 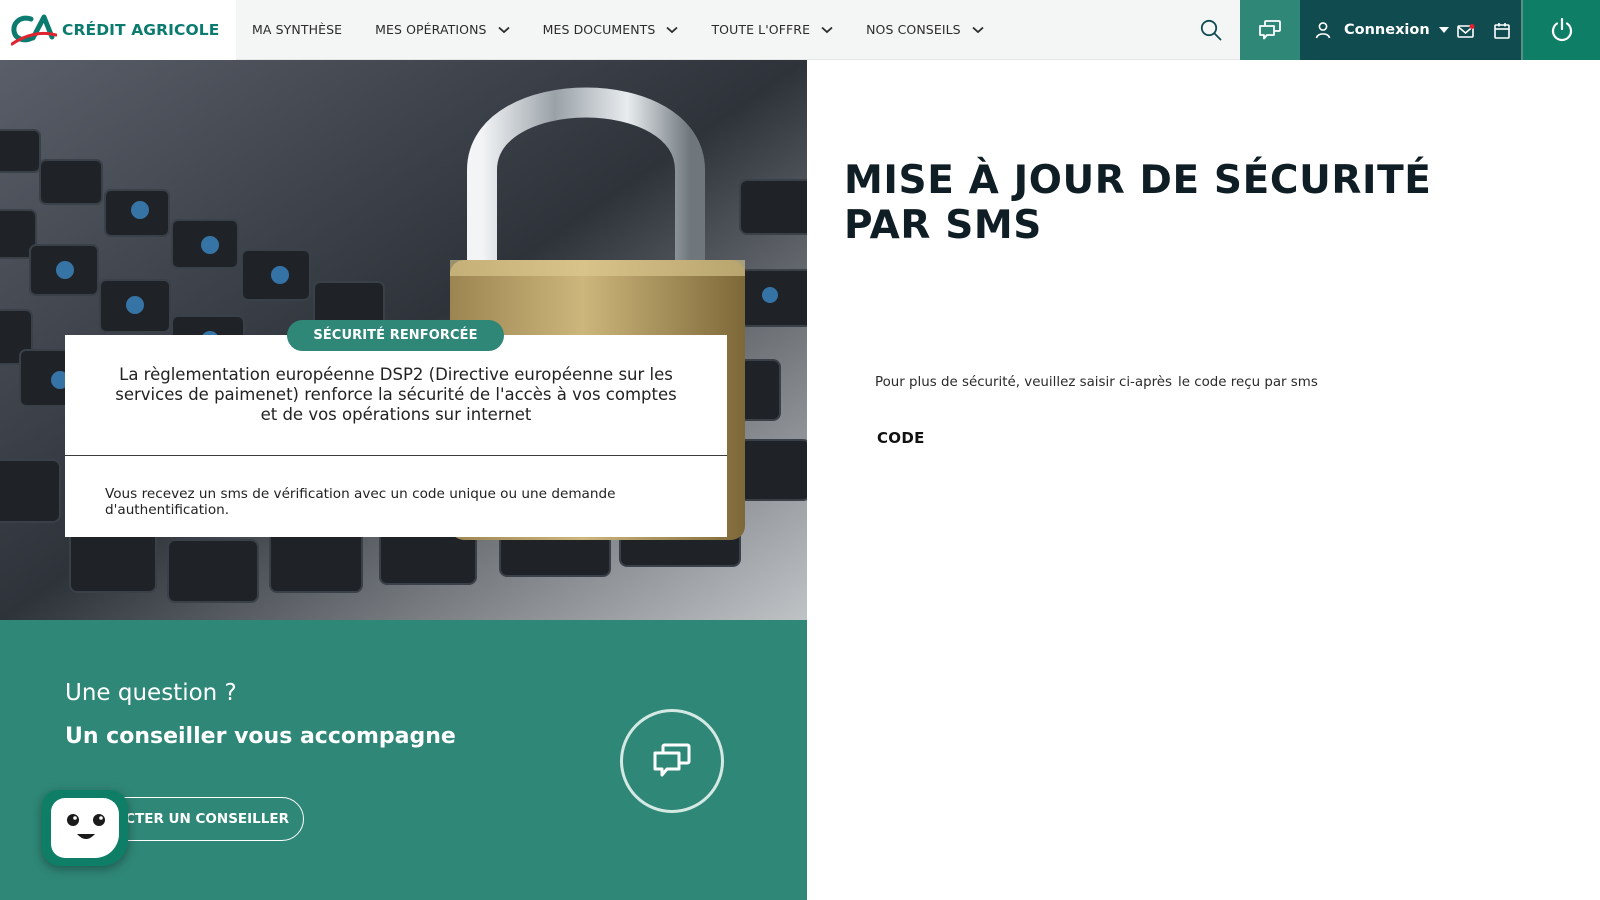 I want to click on chat-button, so click(x=1270, y=30).